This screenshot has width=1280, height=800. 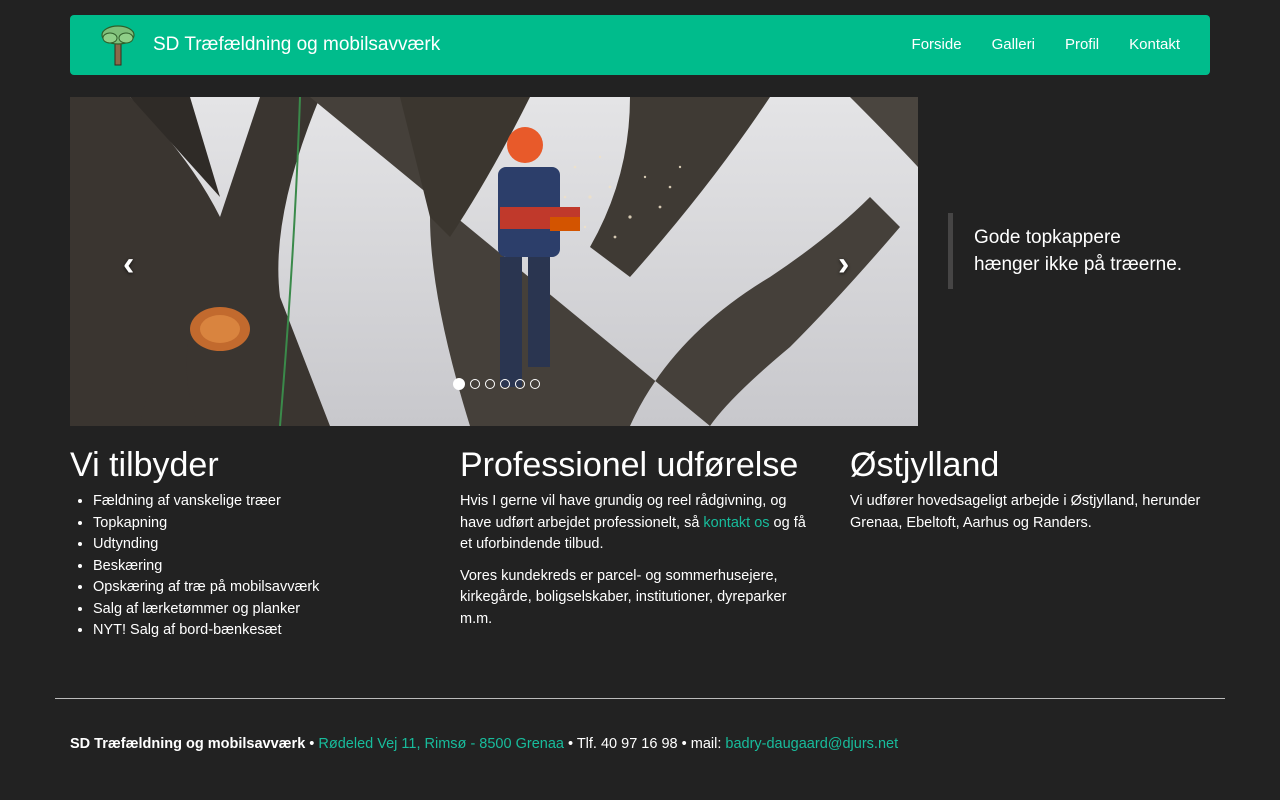 I want to click on tagline-text: Gode topkappere hænger ikke på træerne., so click(x=1078, y=251).